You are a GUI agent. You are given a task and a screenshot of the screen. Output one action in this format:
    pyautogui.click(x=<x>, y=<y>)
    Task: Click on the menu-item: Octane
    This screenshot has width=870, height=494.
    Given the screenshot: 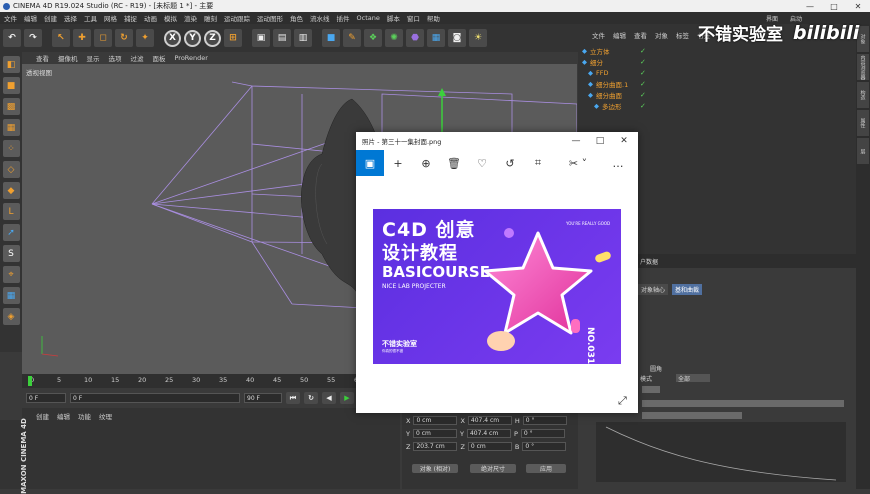 What is the action you would take?
    pyautogui.click(x=368, y=18)
    